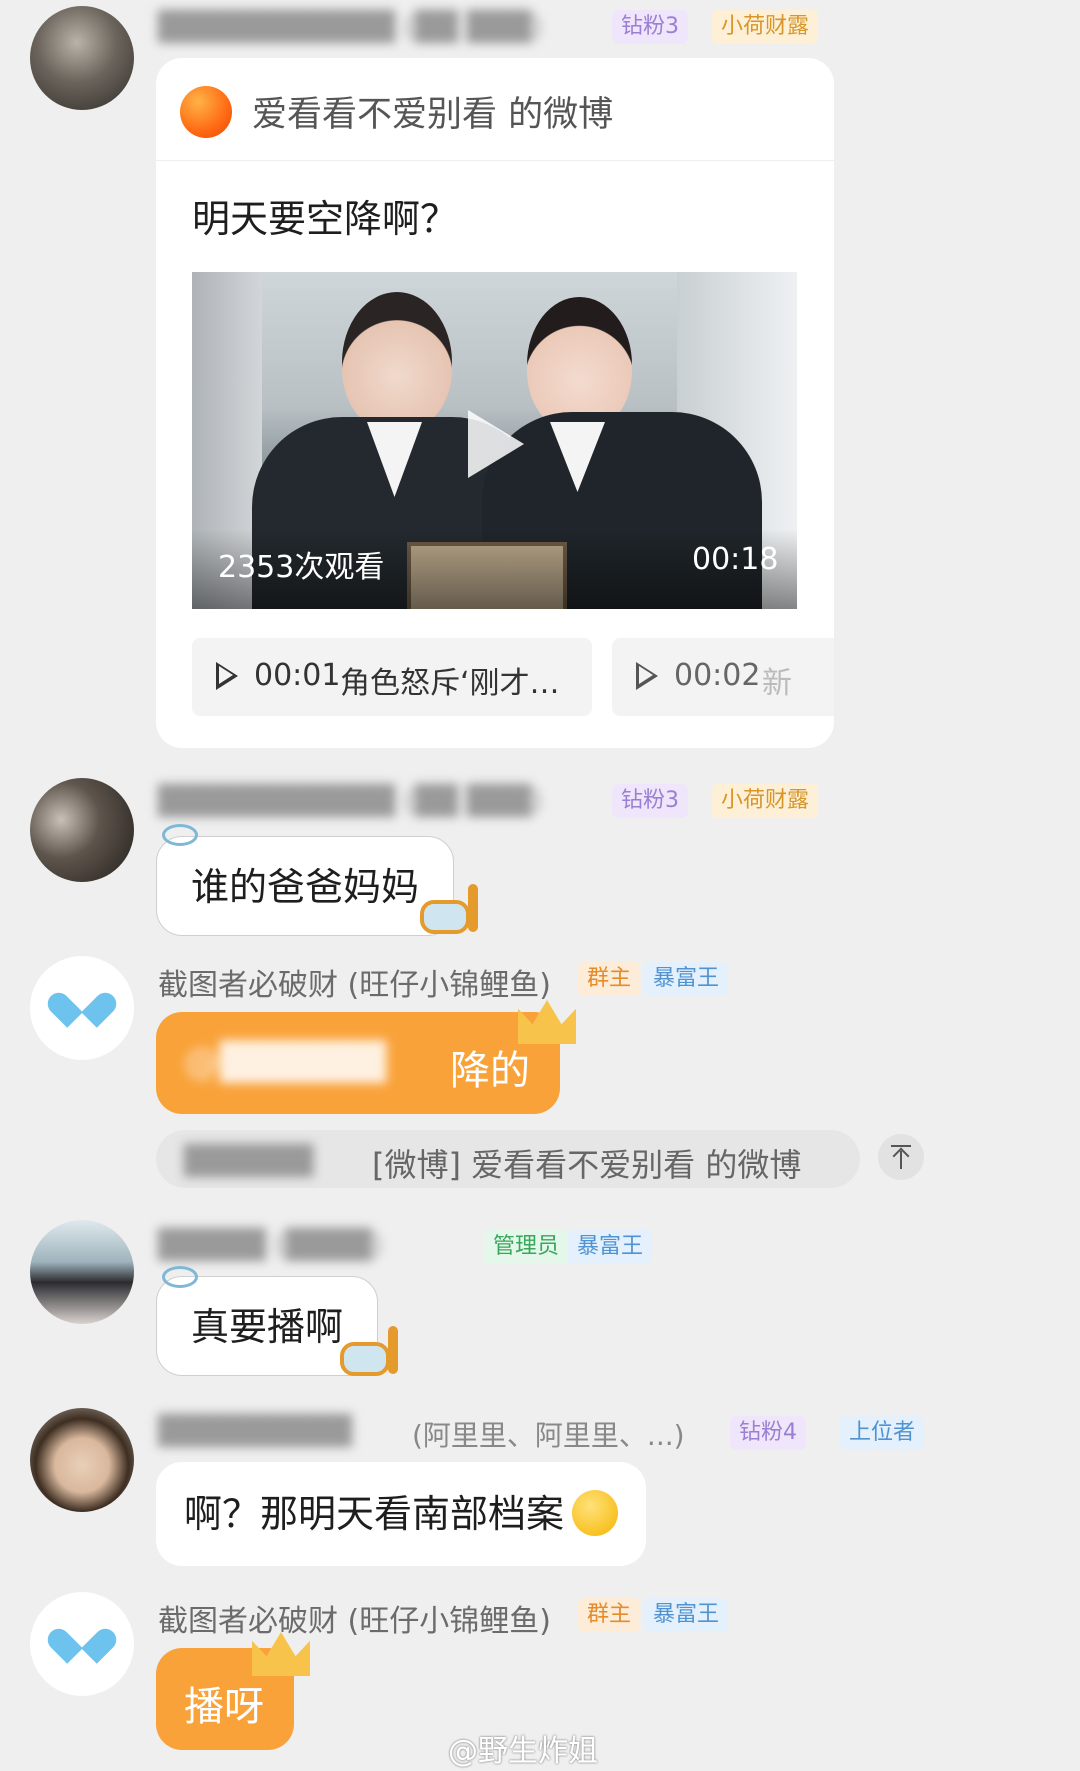 The height and width of the screenshot is (1771, 1080). I want to click on admin-badge: 管理员, so click(526, 1247).